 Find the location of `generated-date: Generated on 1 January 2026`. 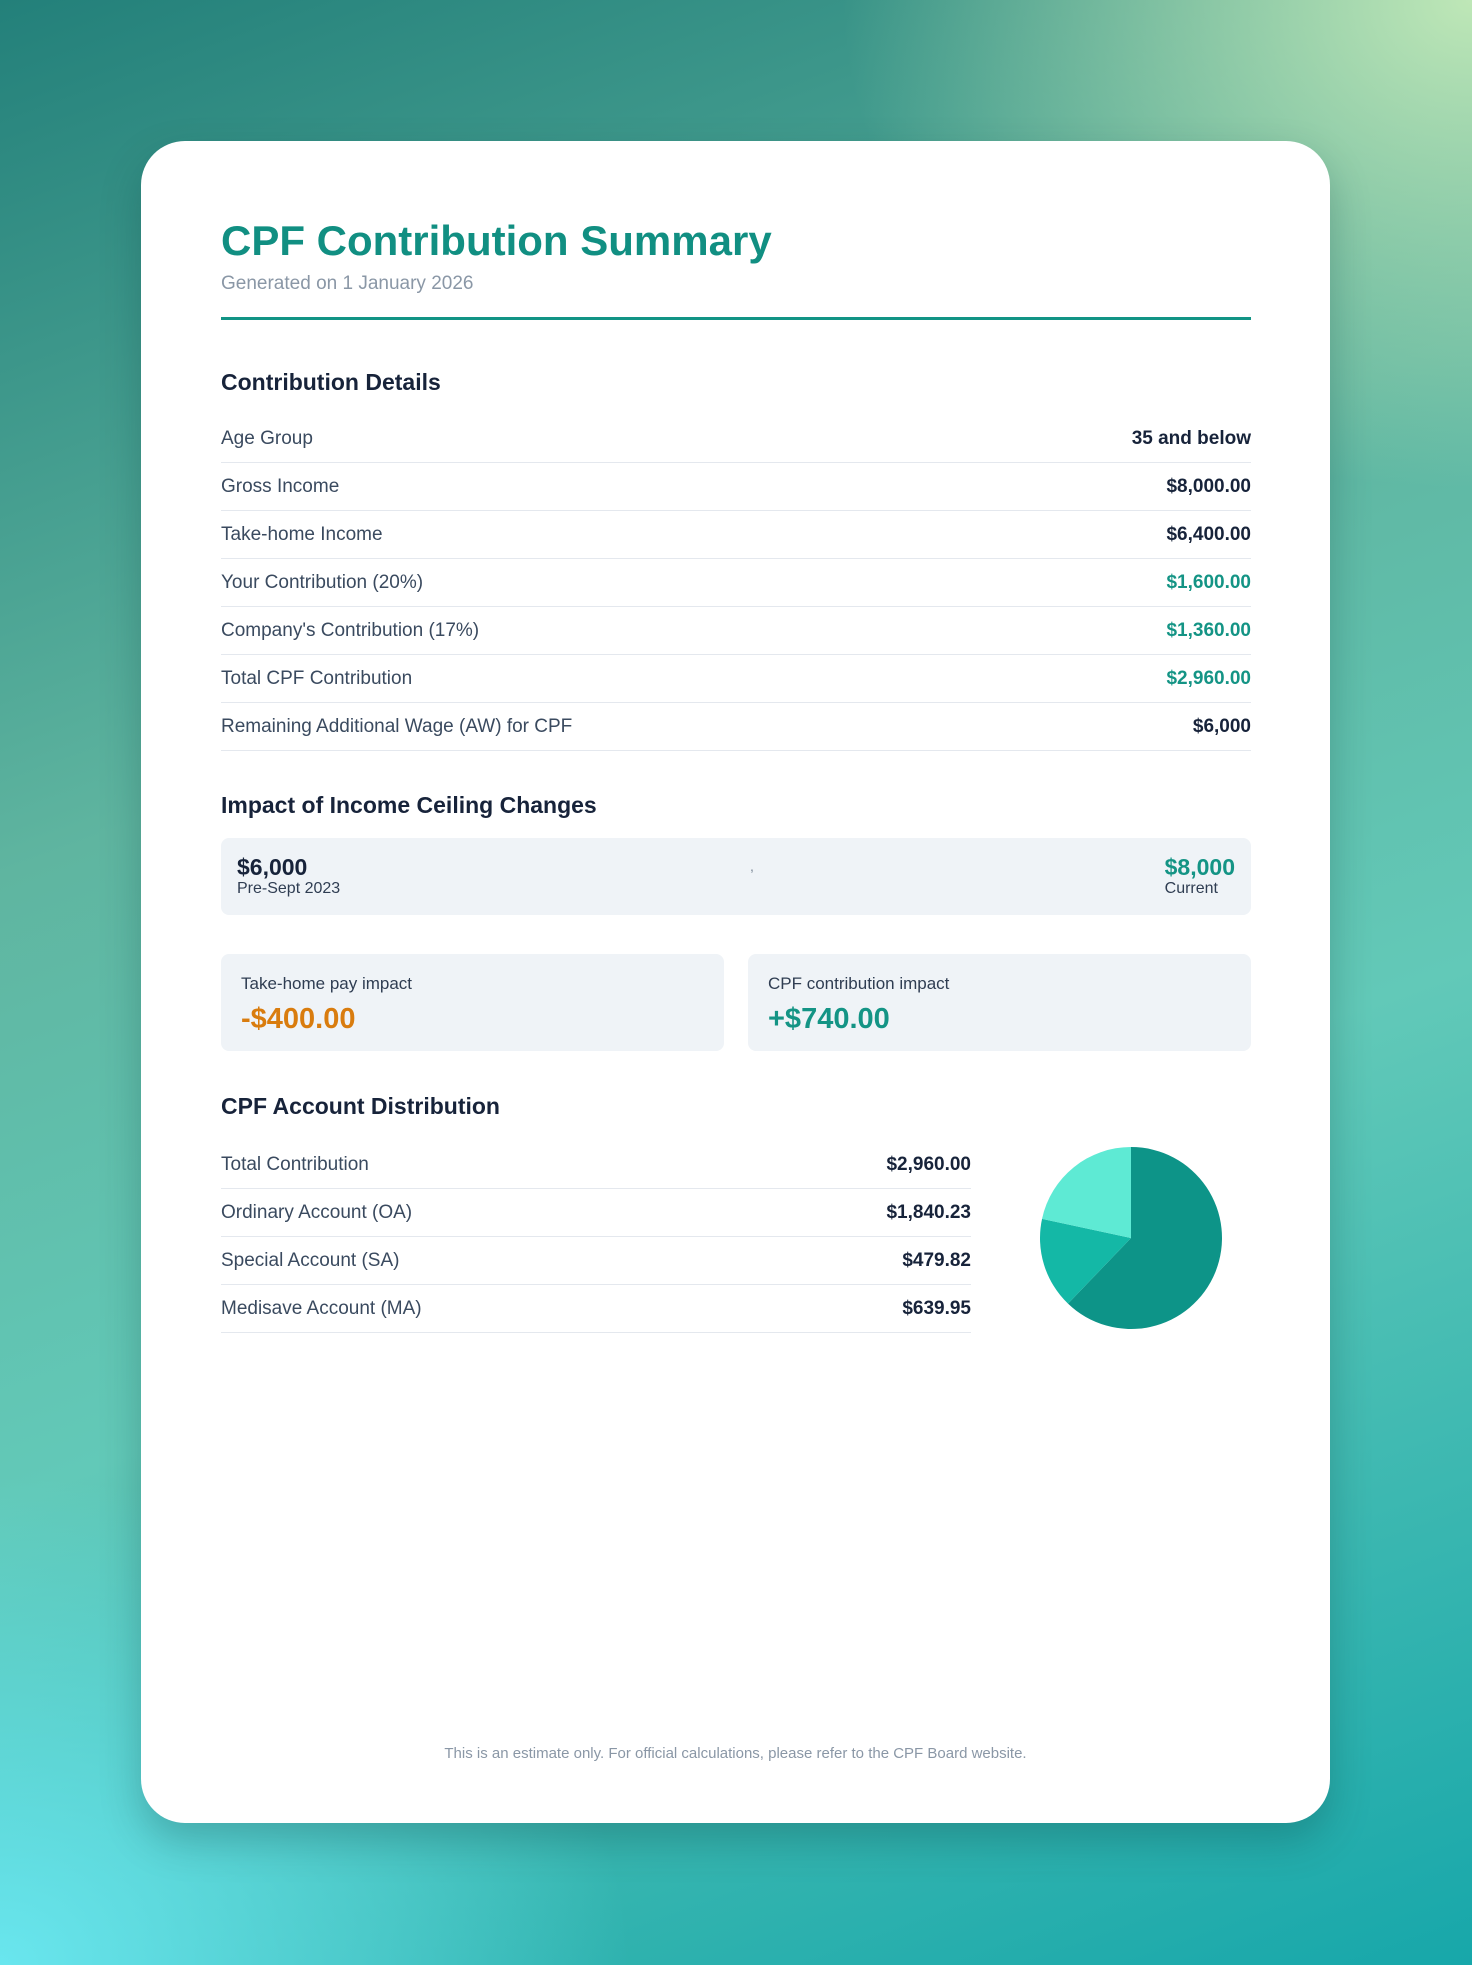

generated-date: Generated on 1 January 2026 is located at coordinates (347, 283).